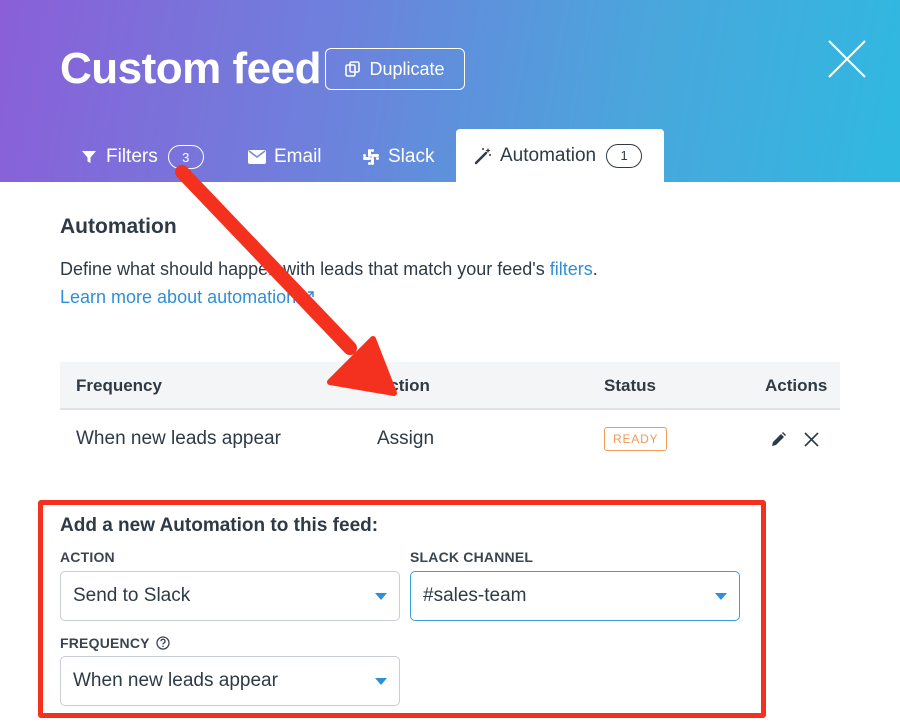  What do you see at coordinates (571, 269) in the screenshot?
I see `filters-link: filters` at bounding box center [571, 269].